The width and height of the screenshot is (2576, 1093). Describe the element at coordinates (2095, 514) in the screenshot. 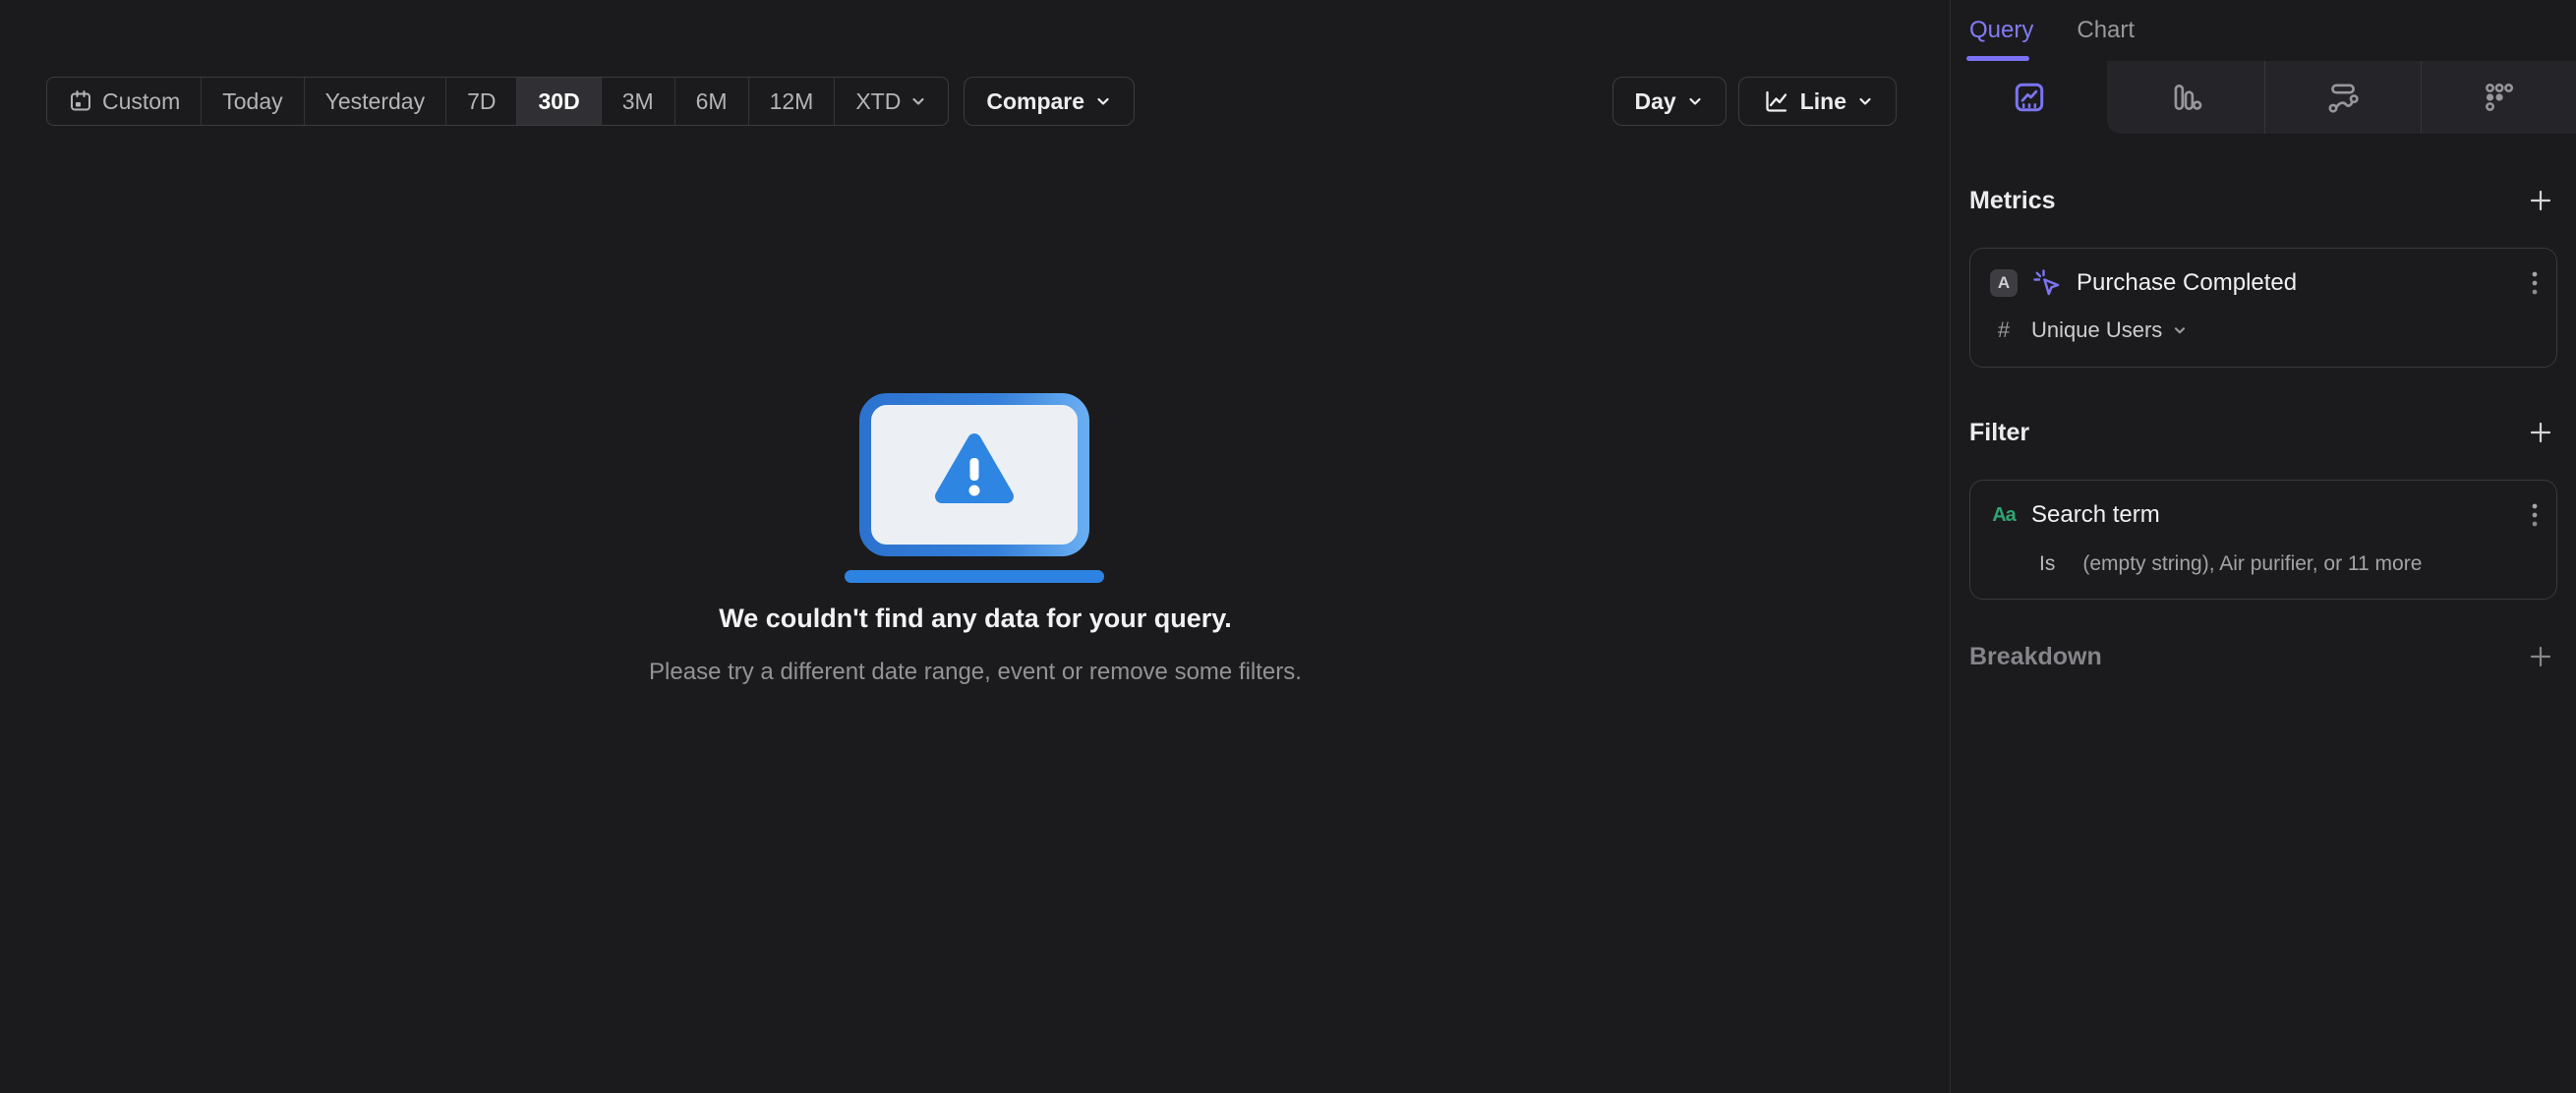

I see `filter-property-name: Search term` at that location.